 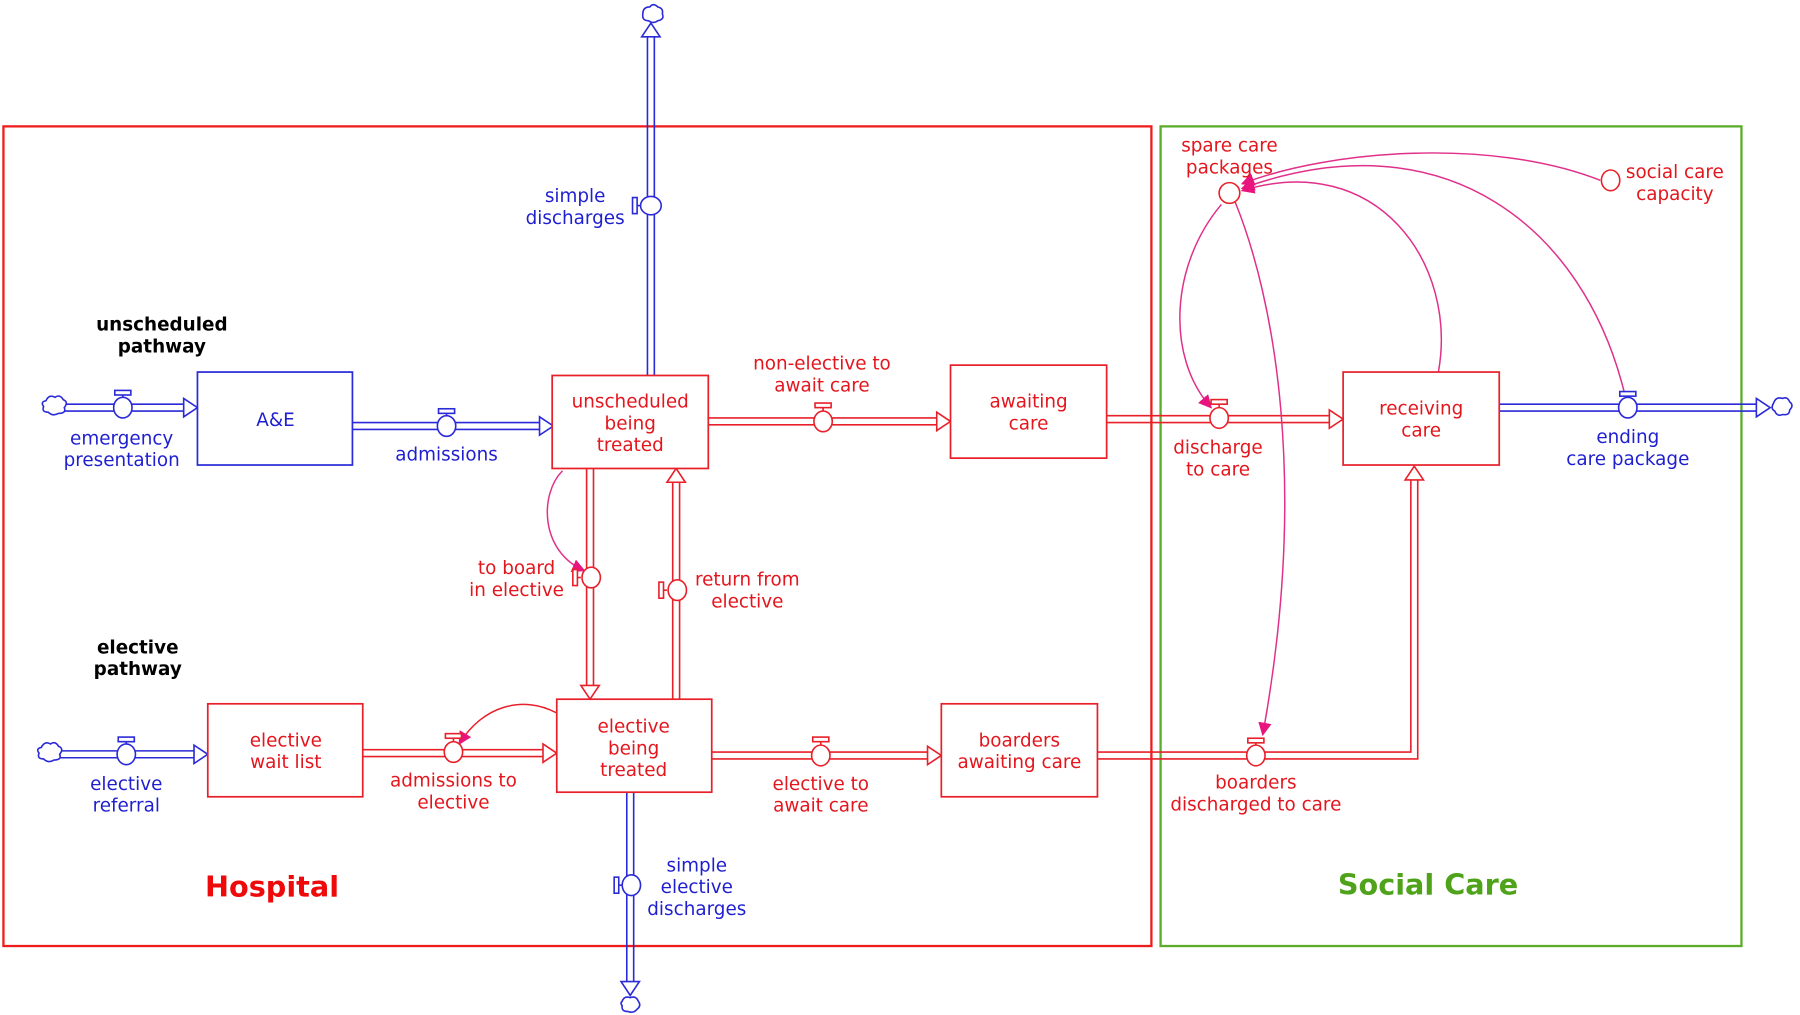 What do you see at coordinates (1627, 437) in the screenshot?
I see `svg-text: ending` at bounding box center [1627, 437].